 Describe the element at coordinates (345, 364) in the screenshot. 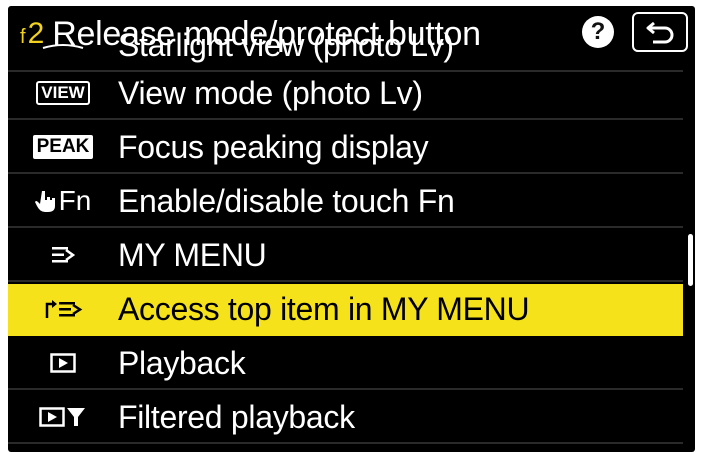

I see `list-item: Playback` at that location.